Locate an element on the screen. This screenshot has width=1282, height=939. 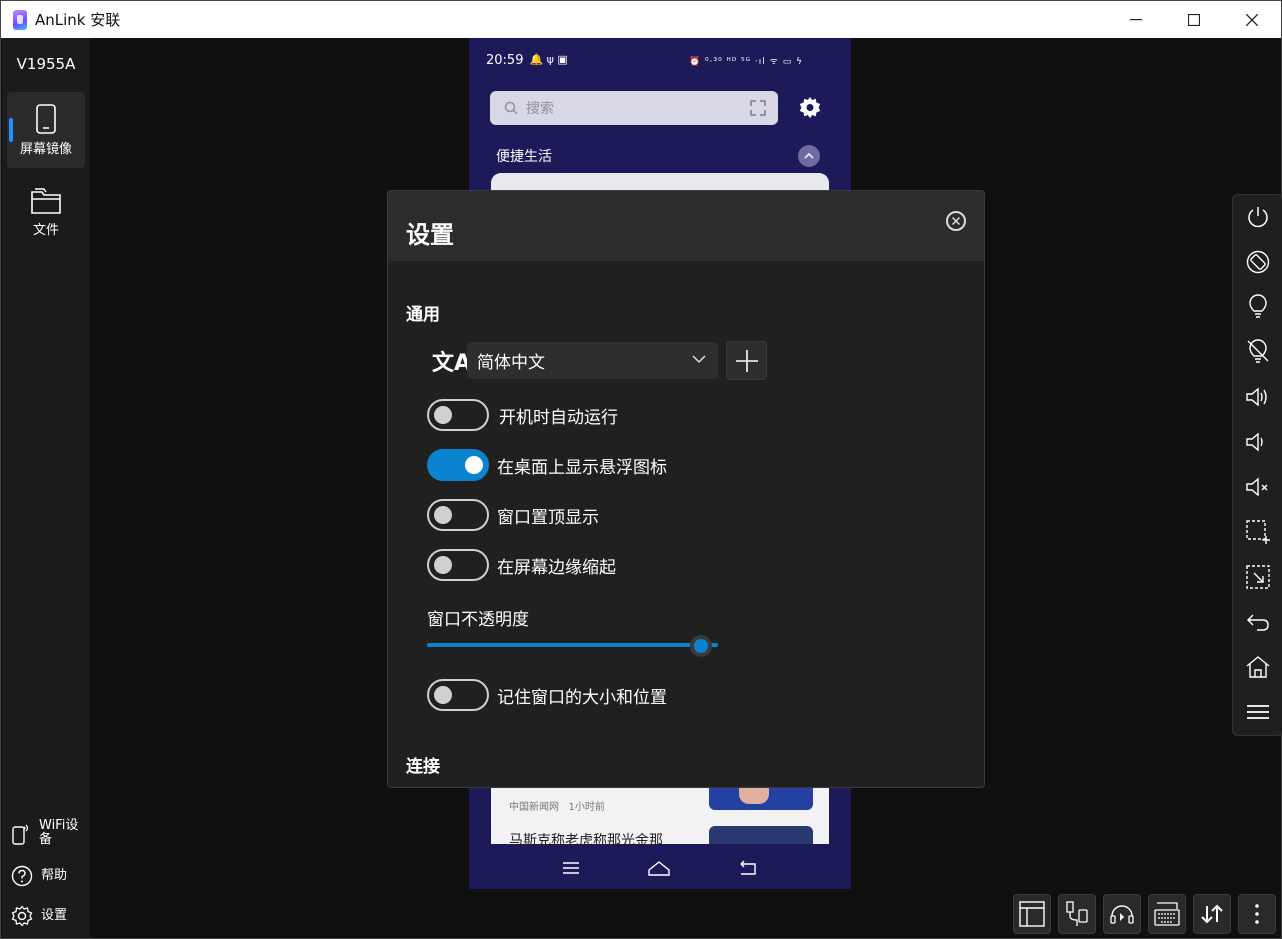
sidebar-item-label: 屏幕镜像 is located at coordinates (45, 149).